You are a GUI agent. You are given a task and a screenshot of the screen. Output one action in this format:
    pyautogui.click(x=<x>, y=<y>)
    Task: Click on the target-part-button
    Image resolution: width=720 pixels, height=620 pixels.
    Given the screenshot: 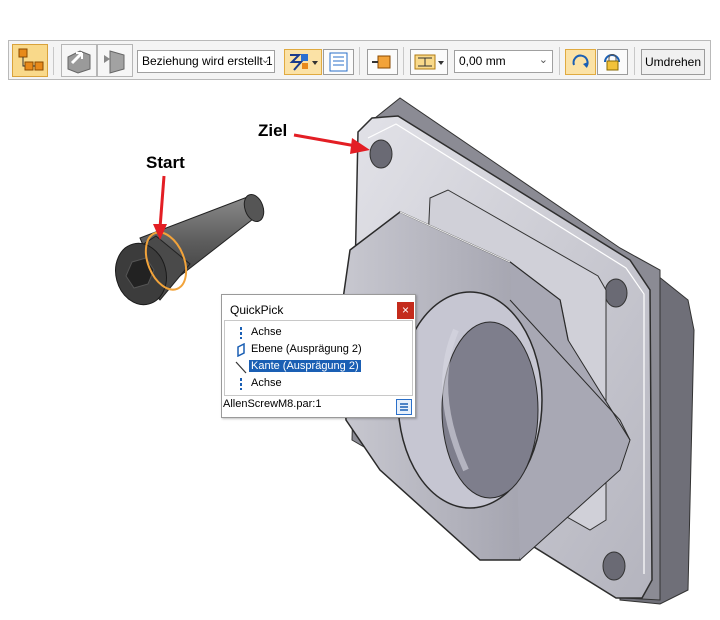 What is the action you would take?
    pyautogui.click(x=115, y=60)
    